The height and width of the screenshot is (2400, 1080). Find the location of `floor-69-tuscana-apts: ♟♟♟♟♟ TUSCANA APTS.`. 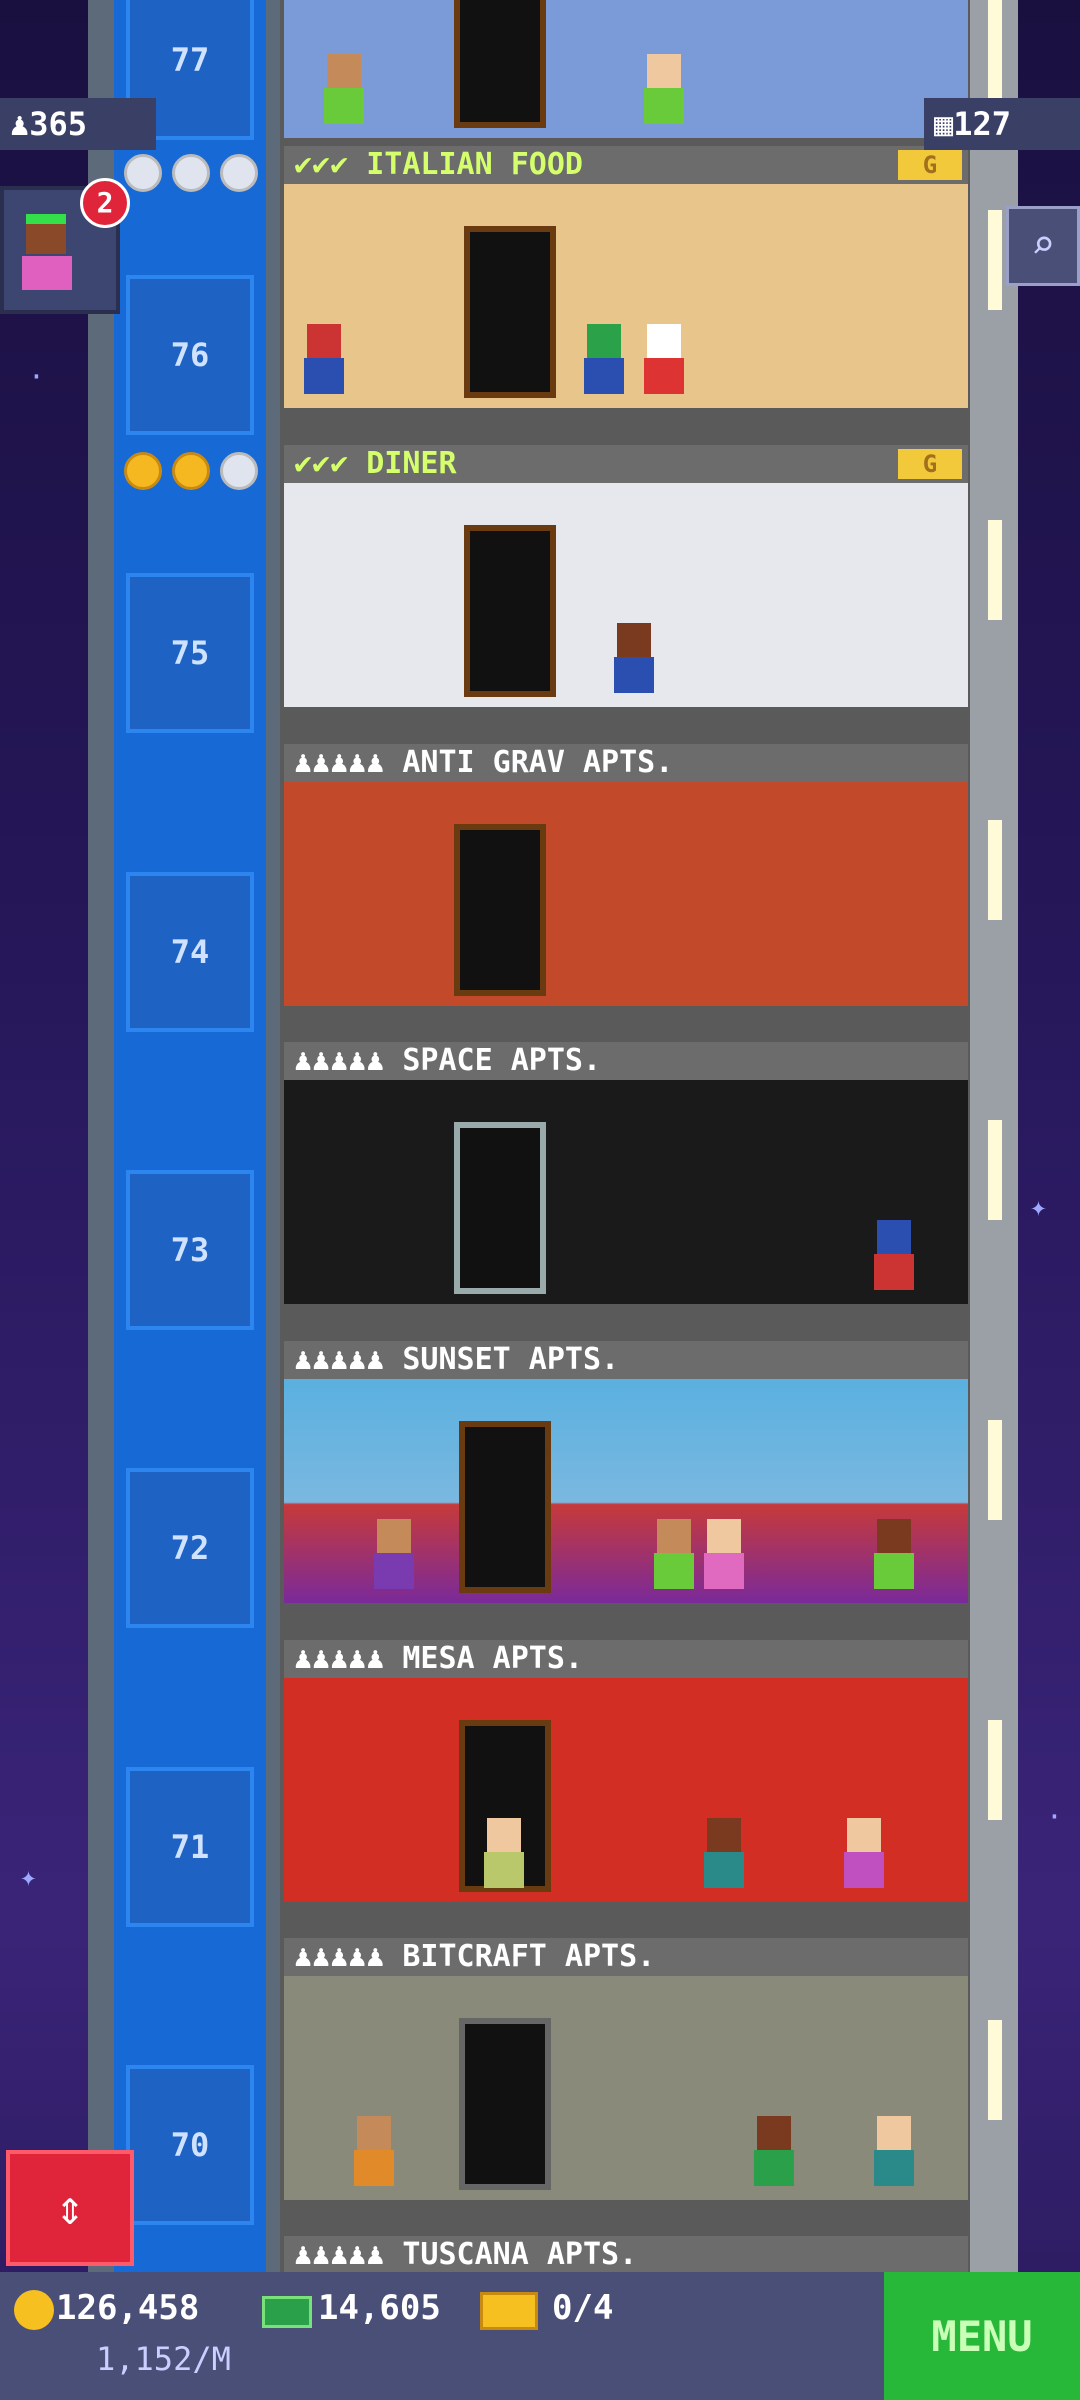

floor-69-tuscana-apts: ♟♟♟♟♟ TUSCANA APTS. is located at coordinates (626, 2254).